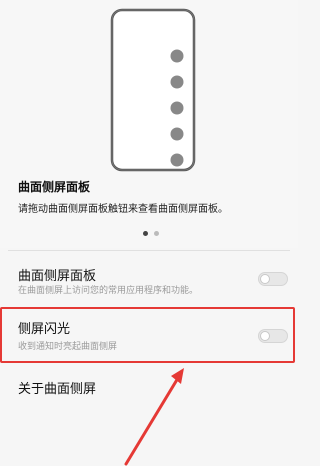 The image size is (320, 466). Describe the element at coordinates (68, 347) in the screenshot. I see `setting-subtitle: 收到通知时亮起曲面侧屏` at that location.